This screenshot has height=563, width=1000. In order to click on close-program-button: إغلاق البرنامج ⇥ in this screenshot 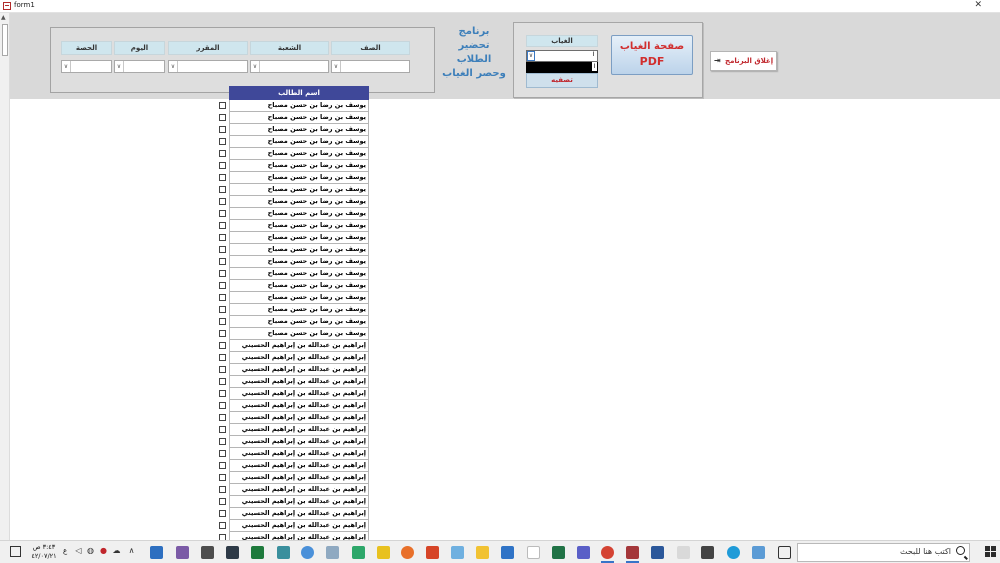, I will do `click(743, 61)`.